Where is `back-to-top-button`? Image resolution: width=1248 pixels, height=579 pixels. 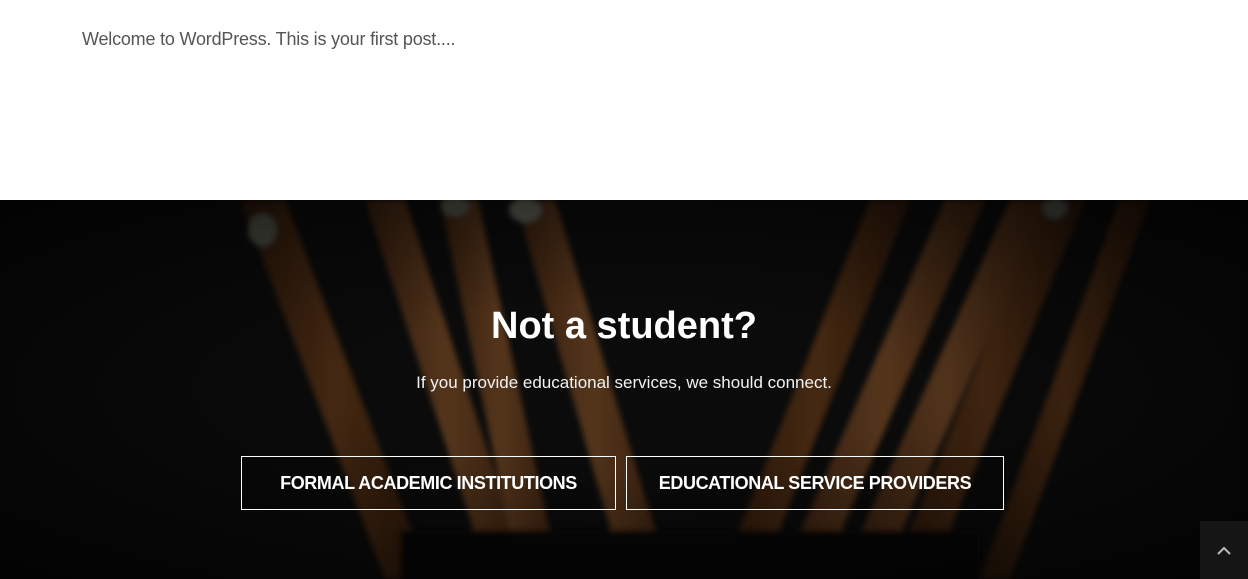 back-to-top-button is located at coordinates (1224, 550).